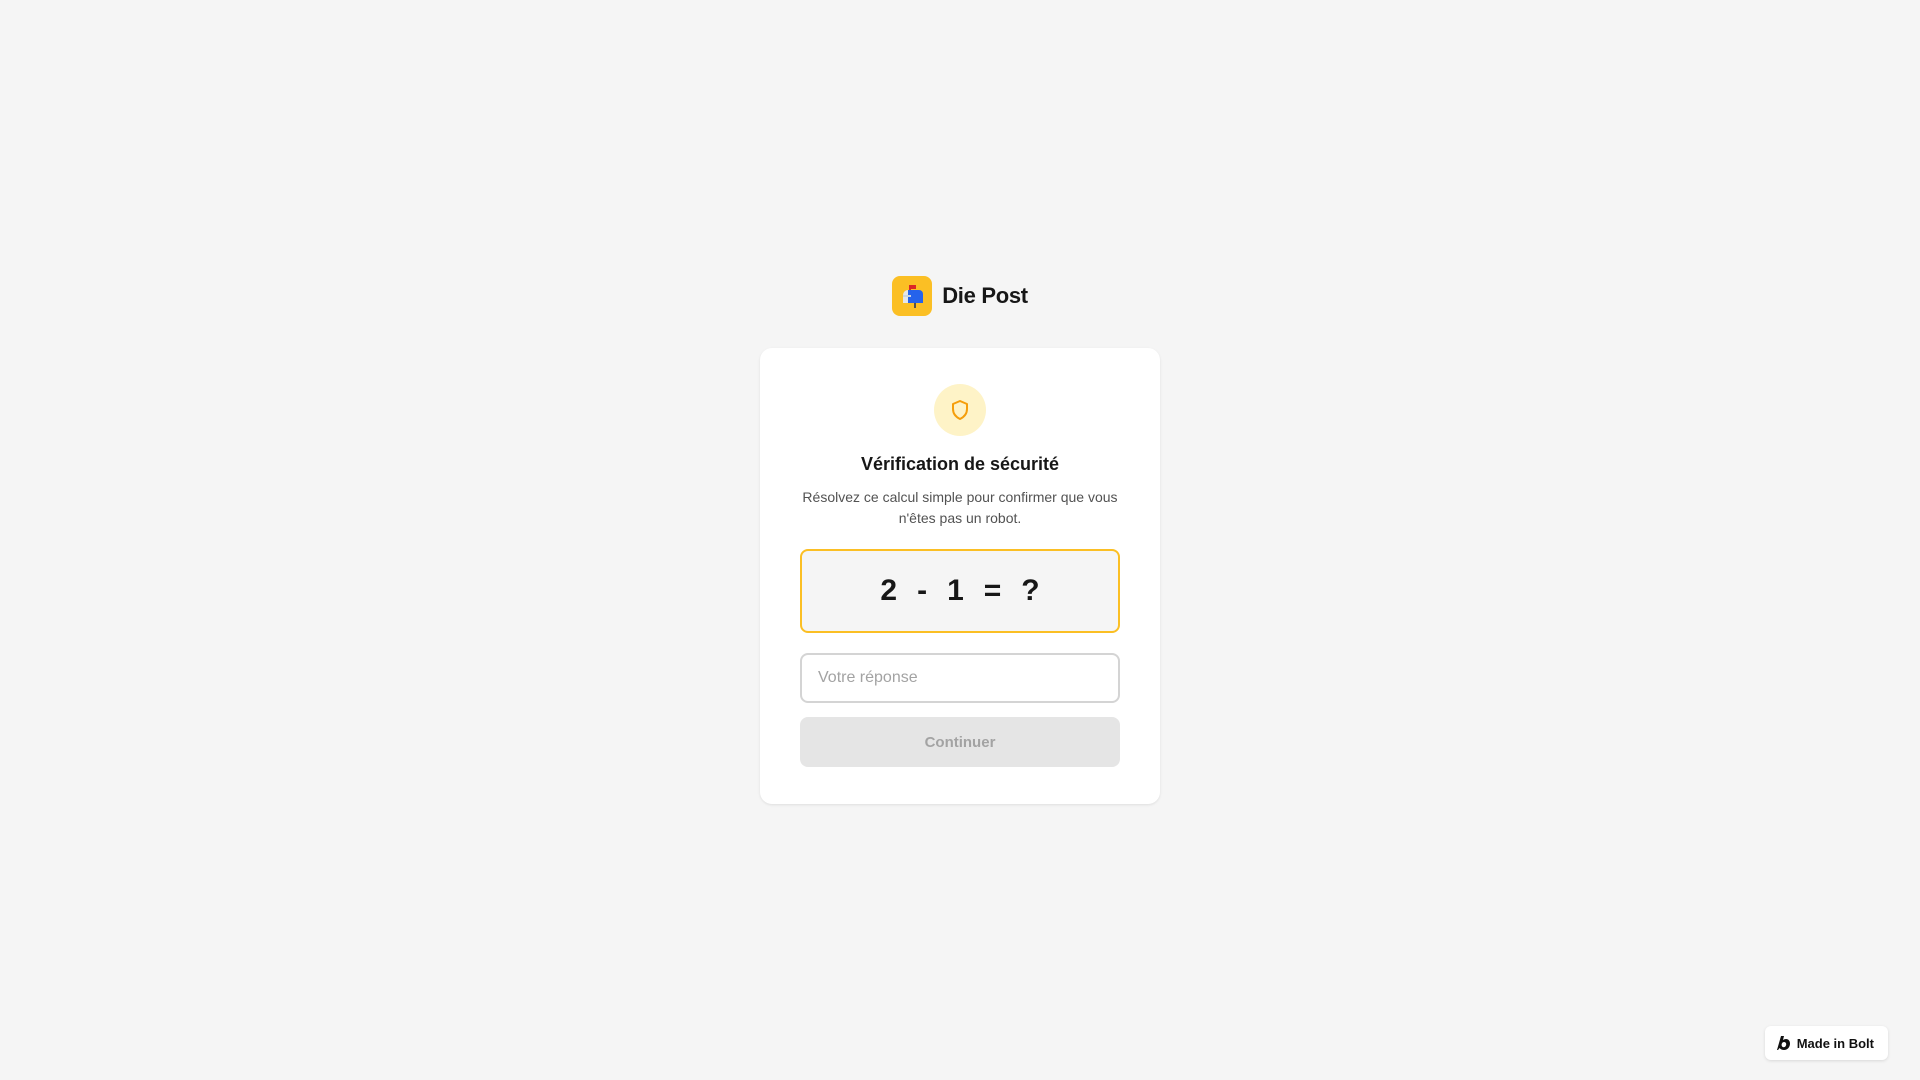  I want to click on math-challenge: 2 - 1 = ?, so click(960, 591).